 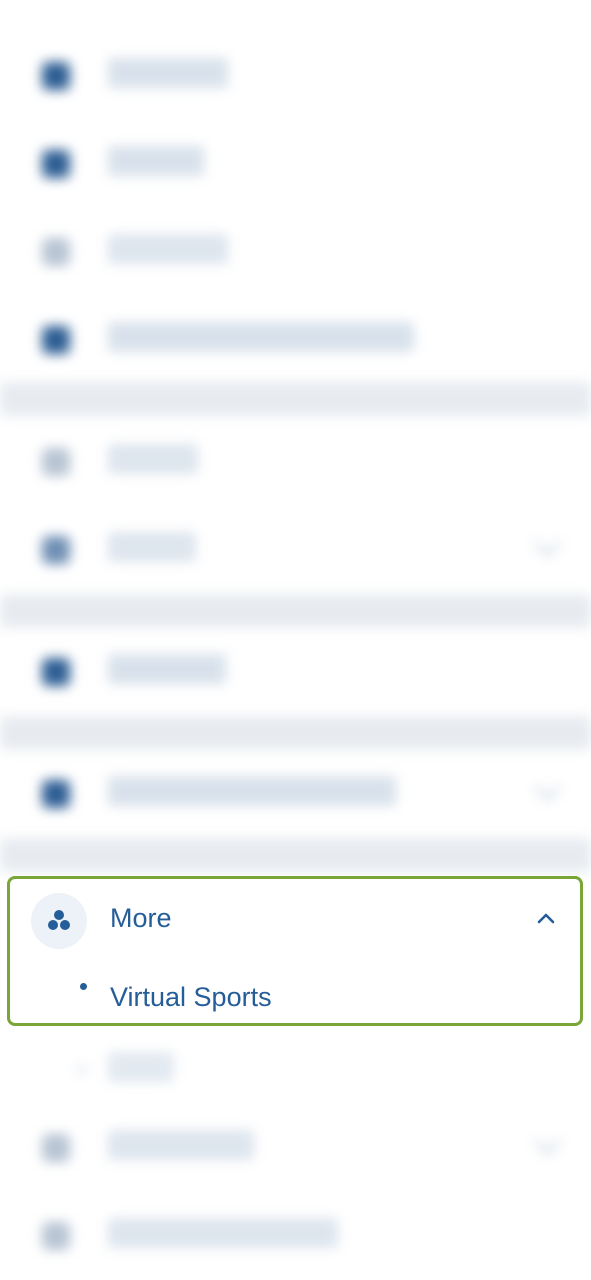 I want to click on blurred-bullet, so click(x=81, y=1069).